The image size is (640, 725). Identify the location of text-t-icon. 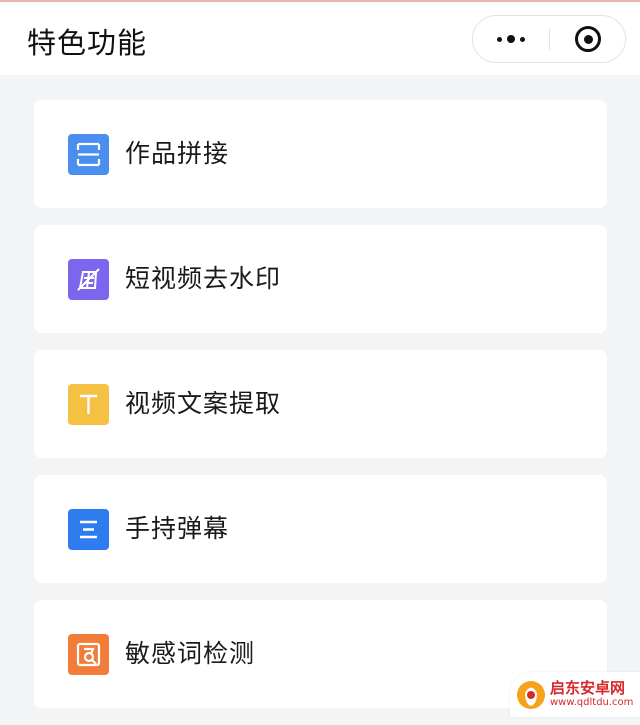
(88, 404).